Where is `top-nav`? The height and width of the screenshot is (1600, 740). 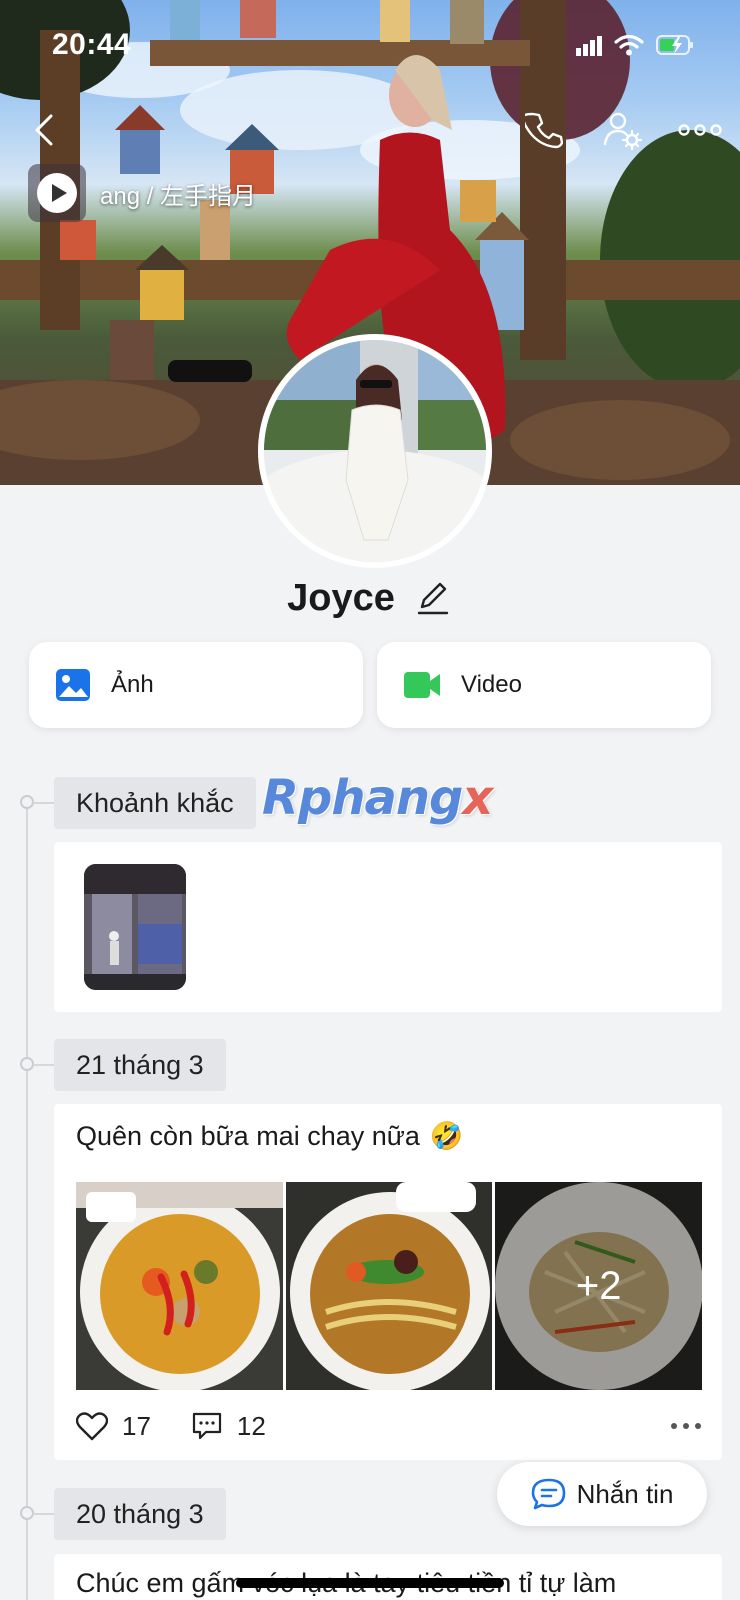 top-nav is located at coordinates (370, 130).